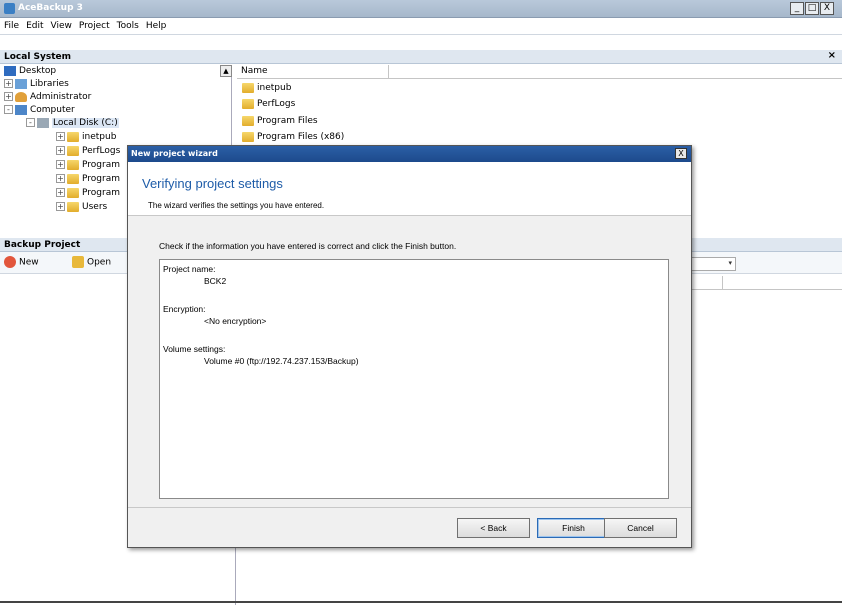 Image resolution: width=842 pixels, height=605 pixels. I want to click on tree-item-program-3: + Program, so click(88, 193).